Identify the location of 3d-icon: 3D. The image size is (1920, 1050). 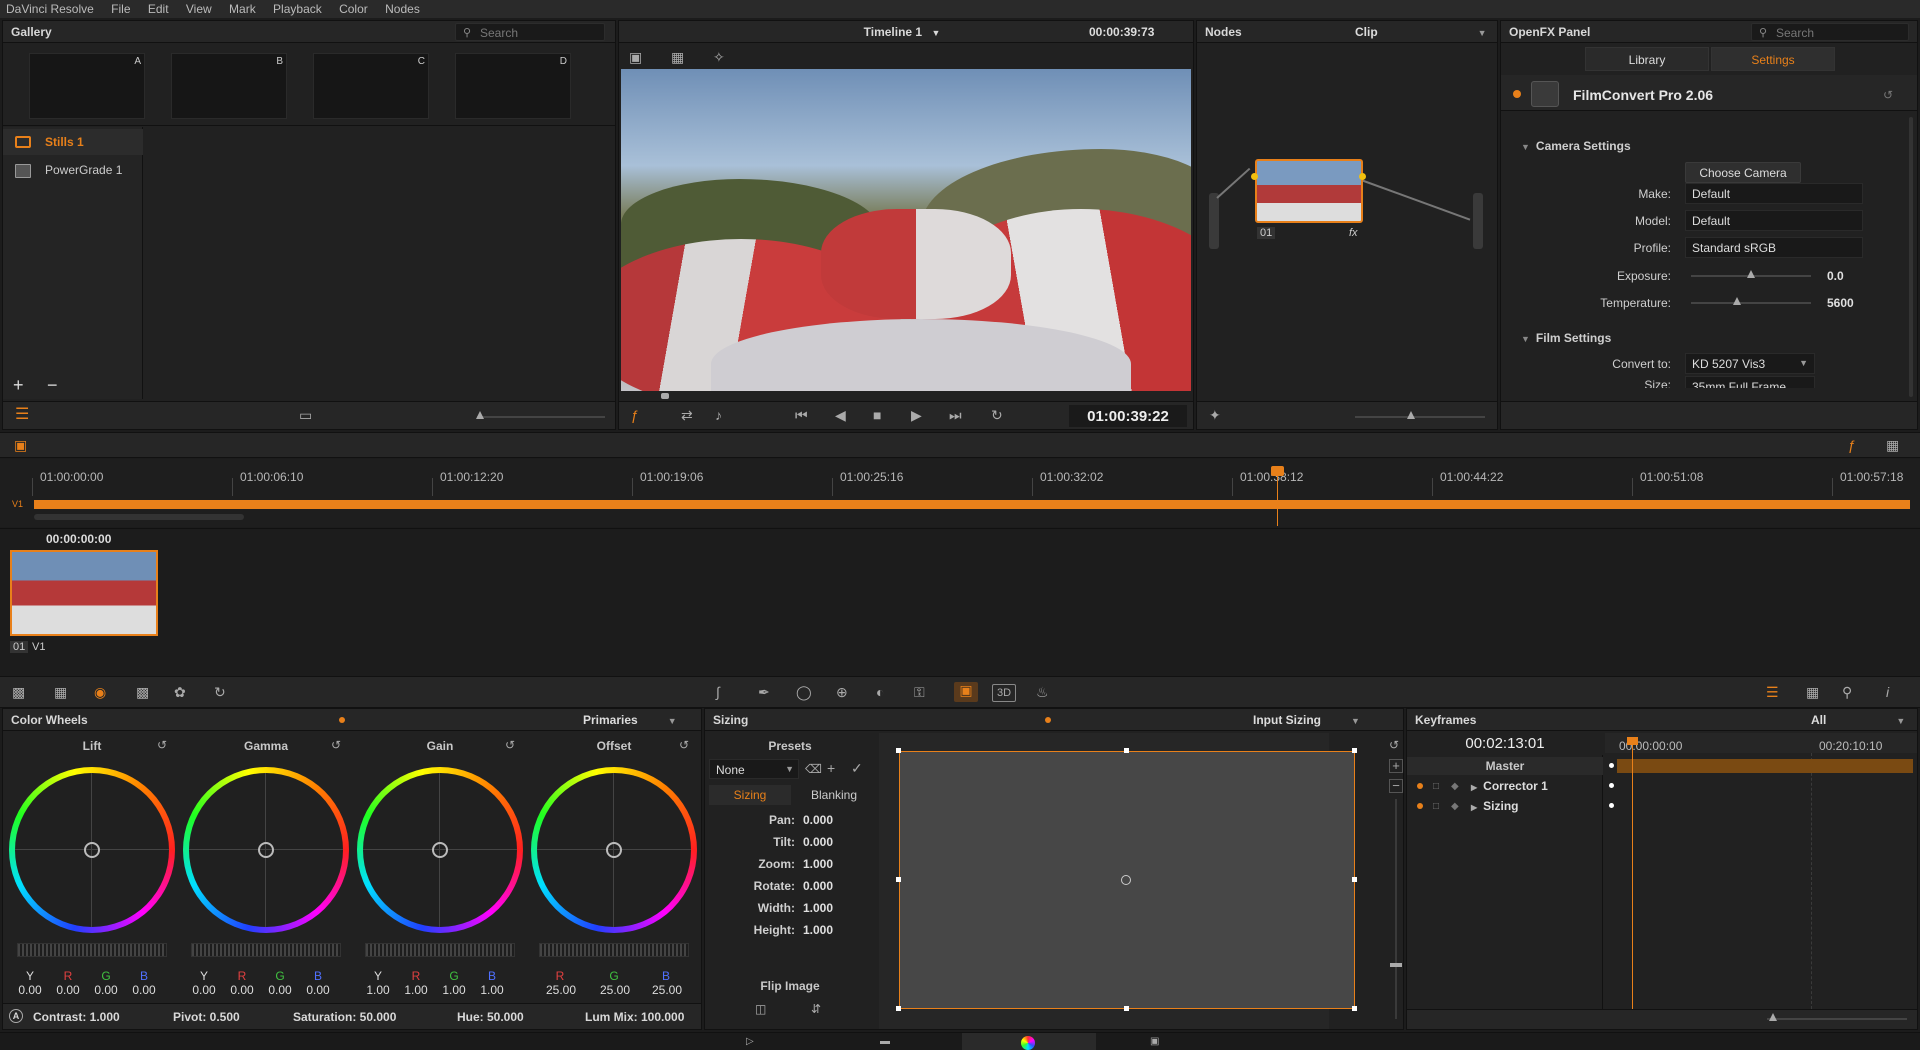
(1004, 693).